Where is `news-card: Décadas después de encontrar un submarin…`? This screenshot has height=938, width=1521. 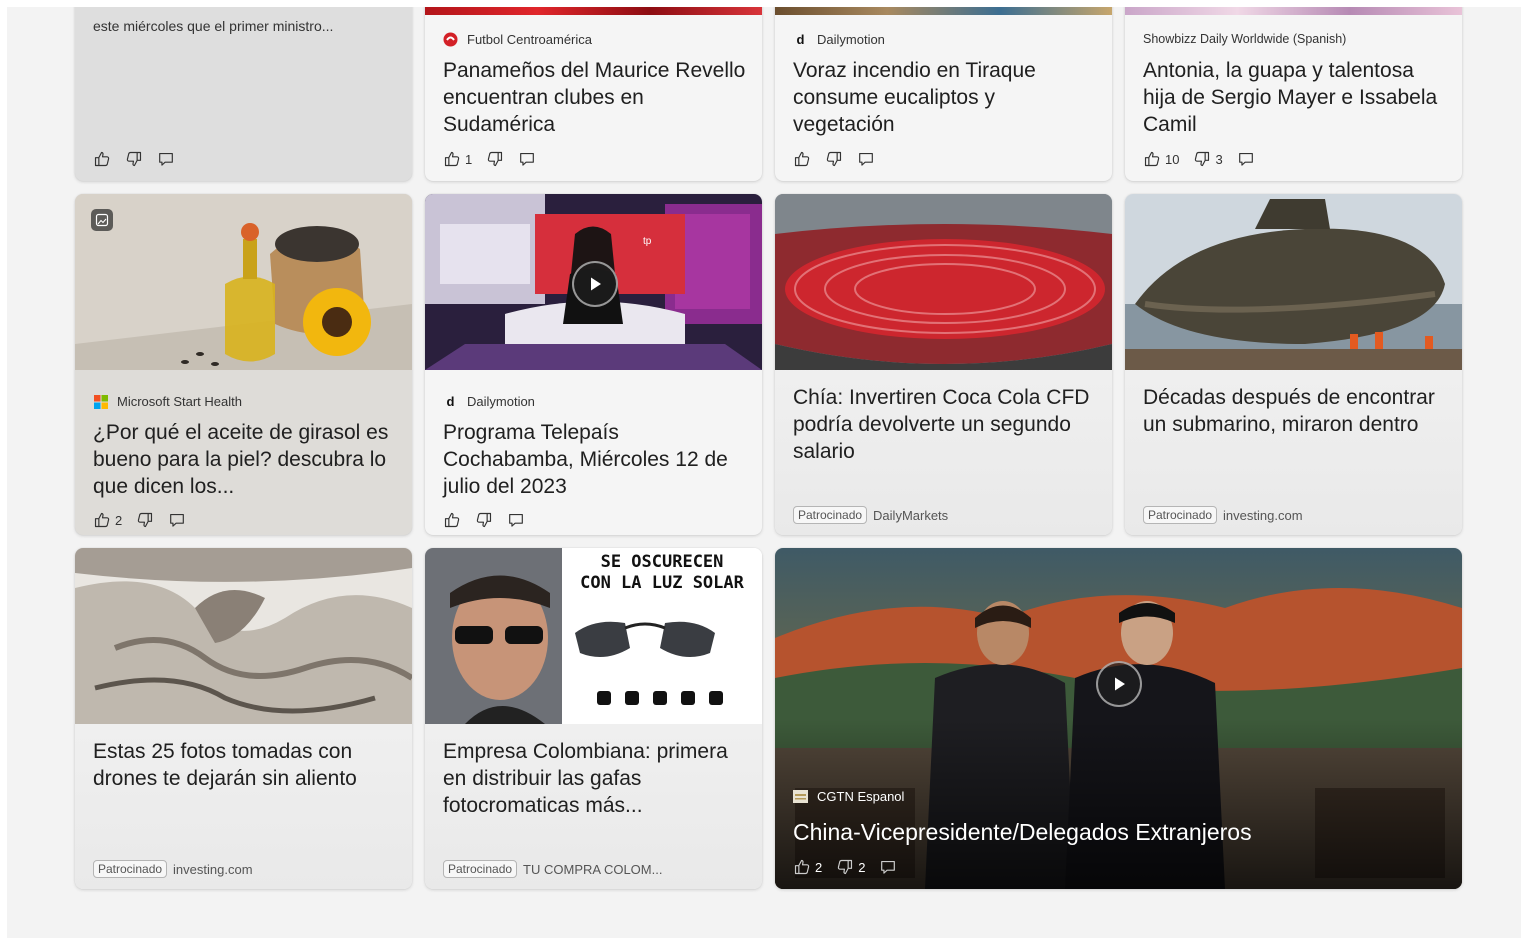 news-card: Décadas después de encontrar un submarin… is located at coordinates (1293, 364).